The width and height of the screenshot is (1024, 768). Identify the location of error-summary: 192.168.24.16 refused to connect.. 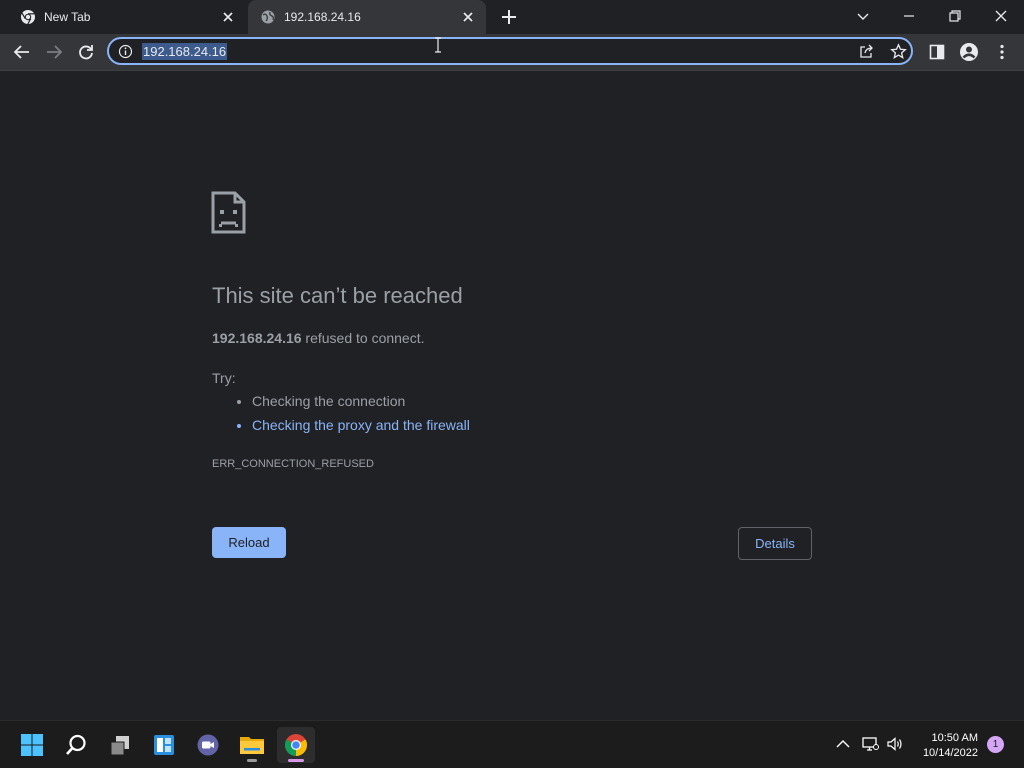
(318, 338).